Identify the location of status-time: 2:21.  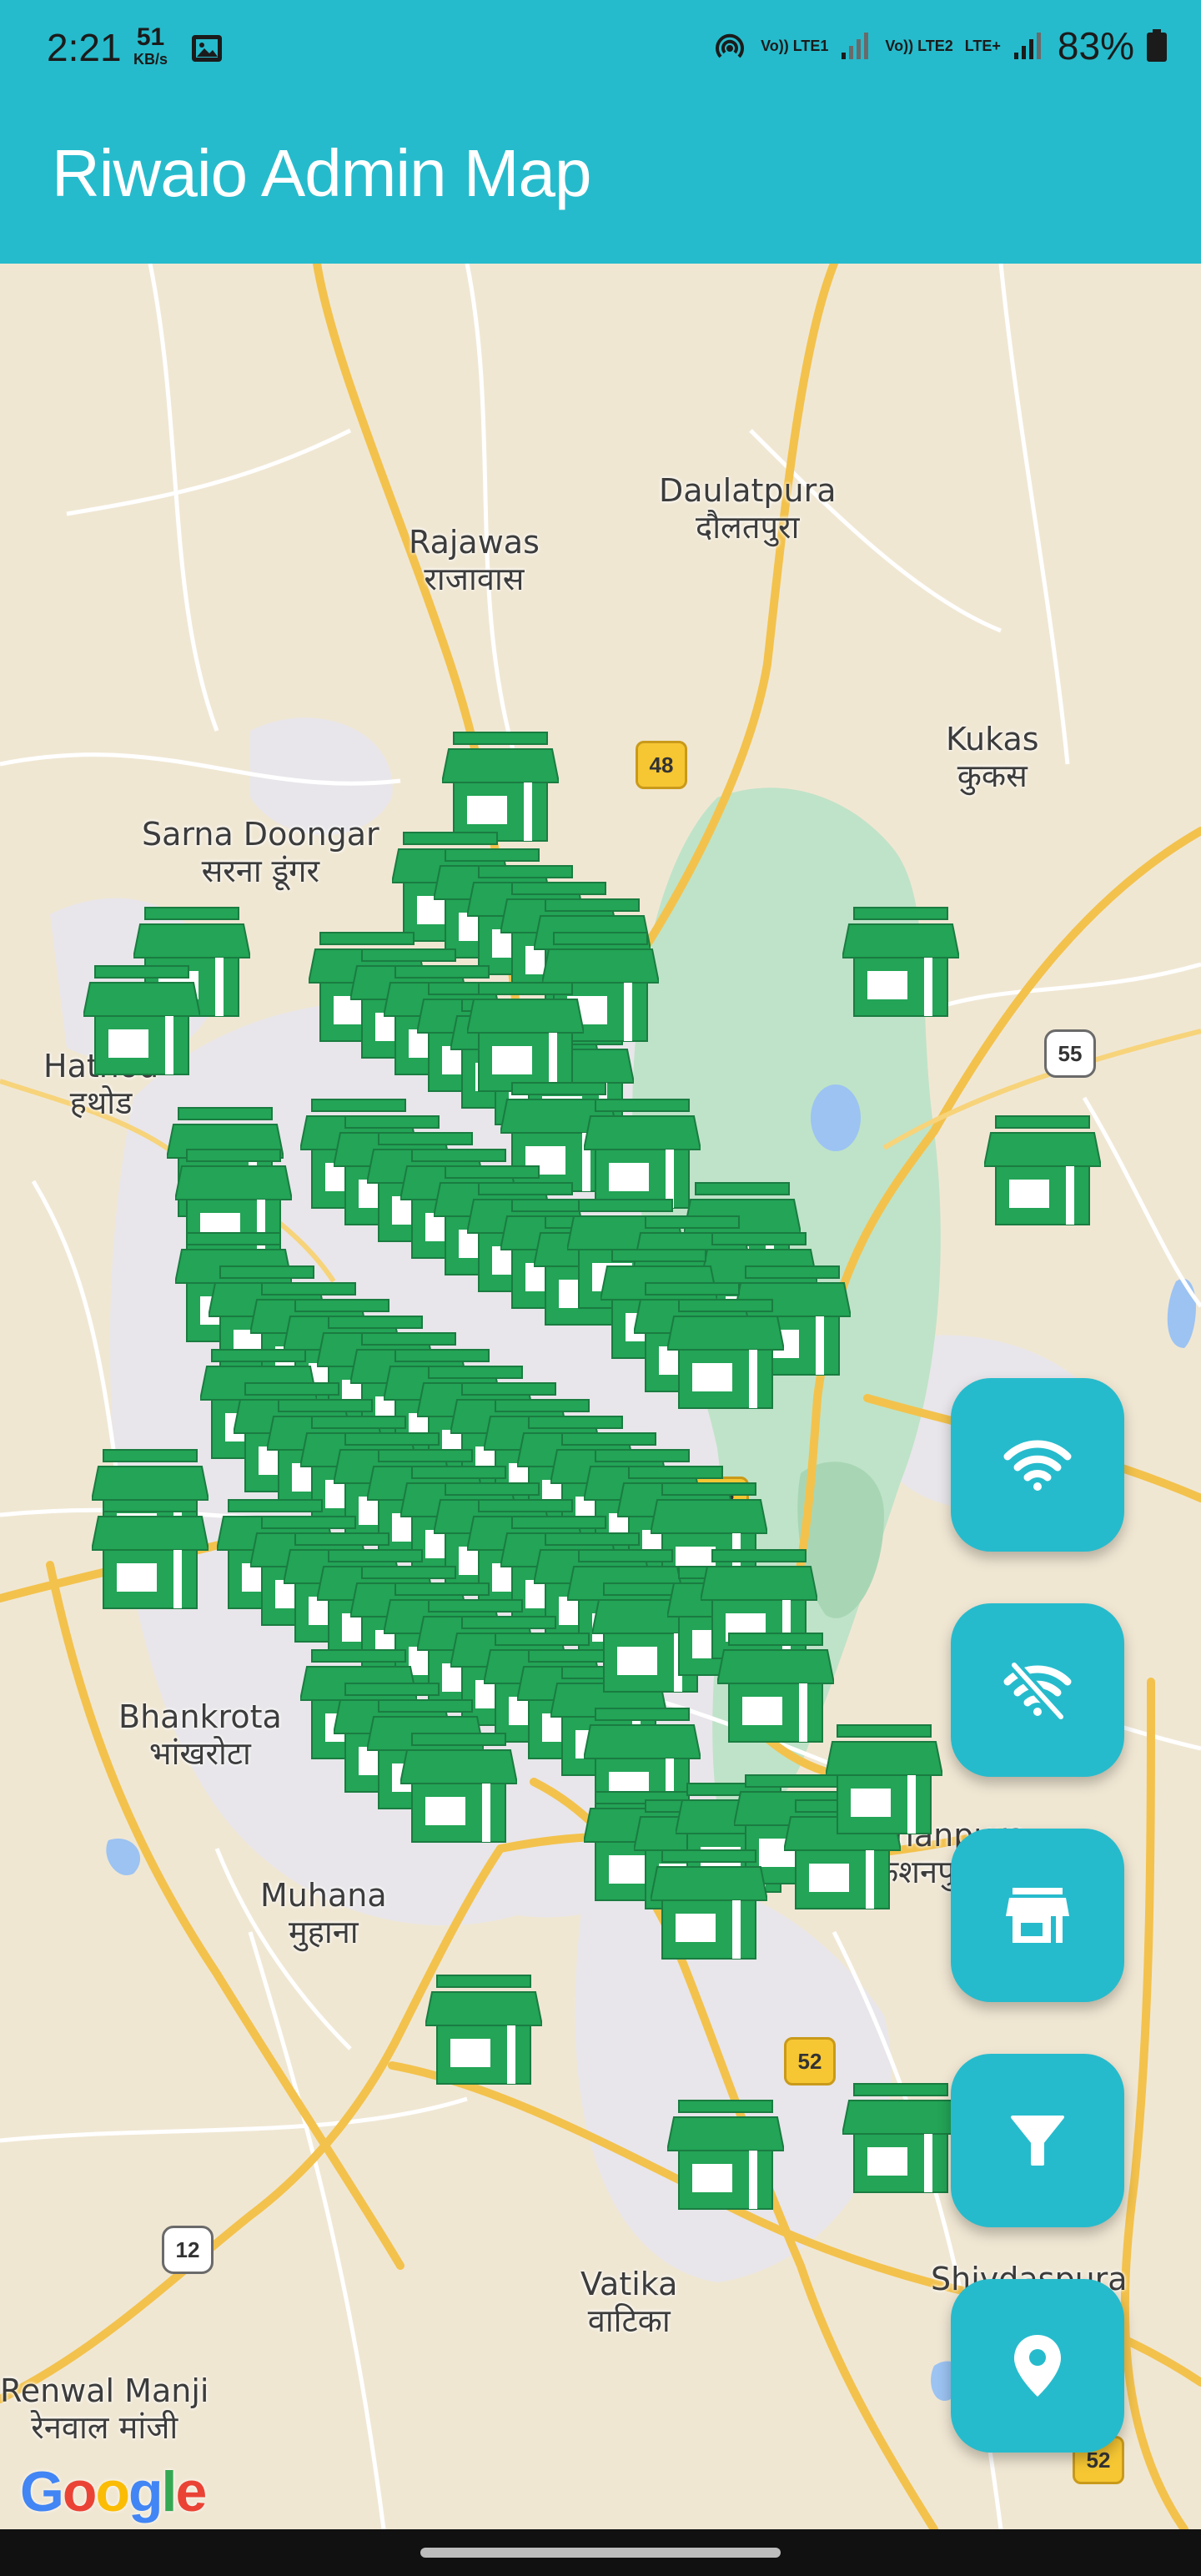
(84, 47).